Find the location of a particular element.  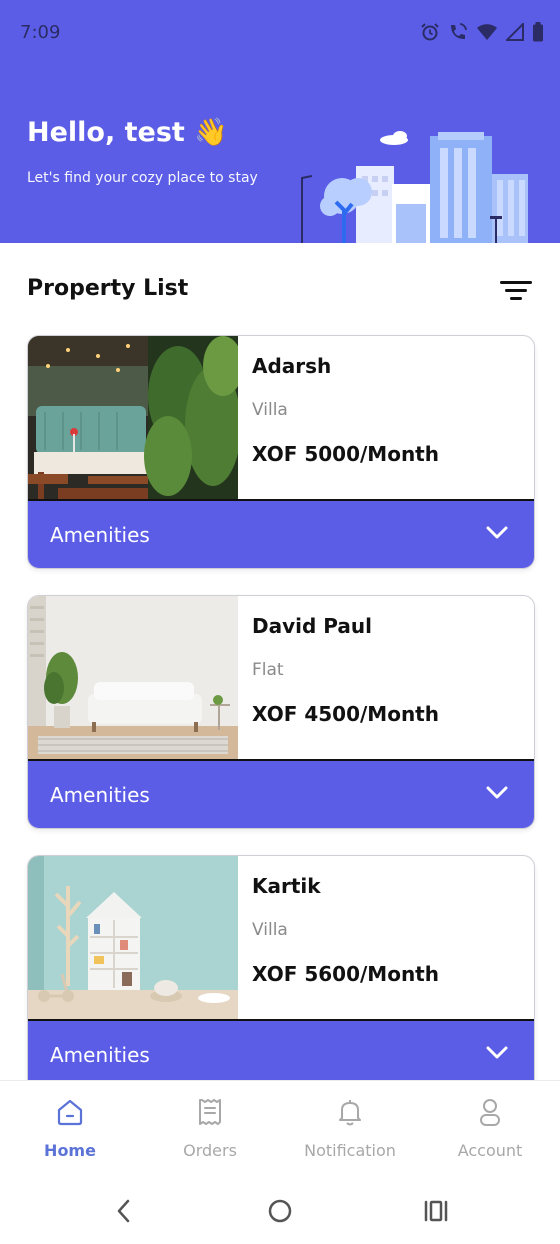

property-price: XOF 4500/Month is located at coordinates (345, 714).